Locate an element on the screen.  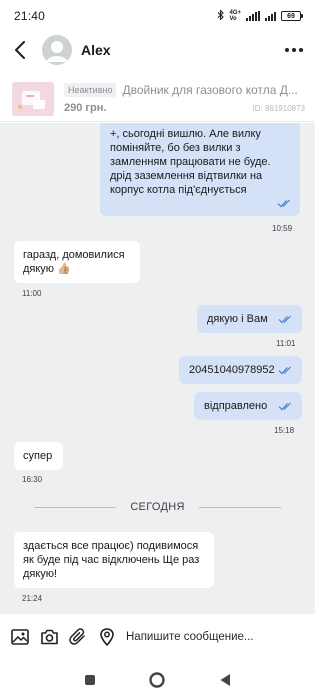
message-outgoing: 20451040978952 is located at coordinates (240, 370).